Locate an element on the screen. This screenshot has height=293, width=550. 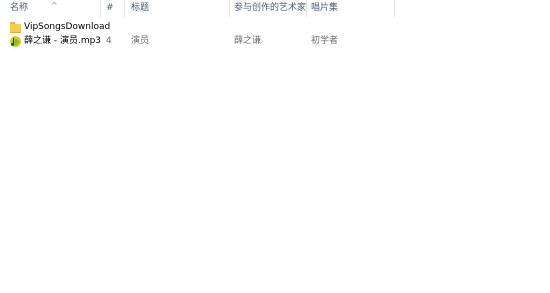
file-name: VipSongsDownload is located at coordinates (67, 27).